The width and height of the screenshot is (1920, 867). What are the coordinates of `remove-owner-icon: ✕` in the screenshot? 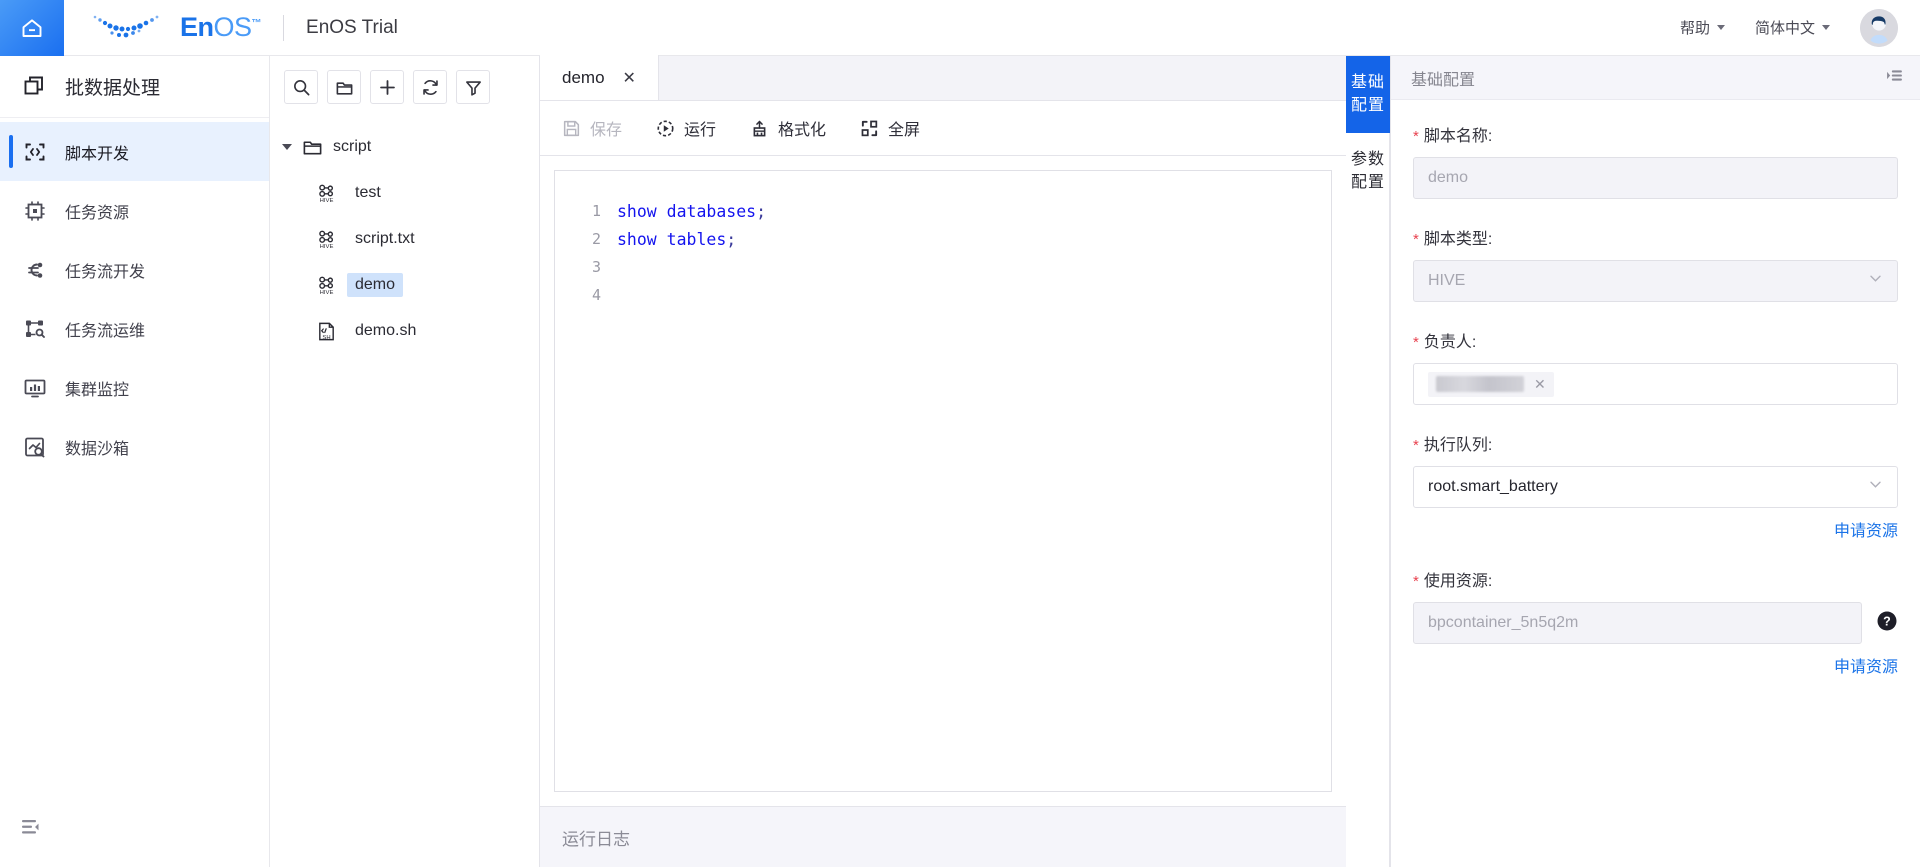 It's located at (1540, 384).